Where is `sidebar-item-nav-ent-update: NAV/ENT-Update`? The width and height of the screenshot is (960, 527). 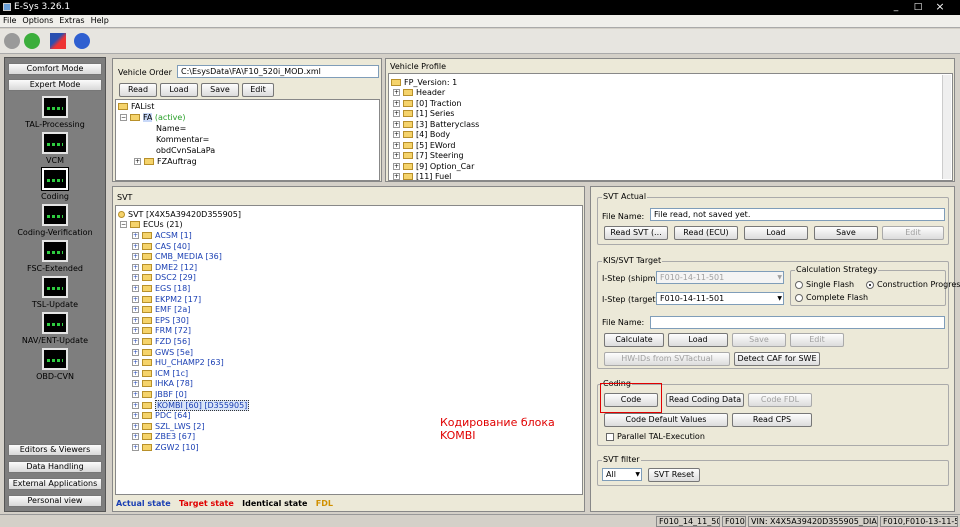
sidebar-item-nav-ent-update: NAV/ENT-Update is located at coordinates (55, 328).